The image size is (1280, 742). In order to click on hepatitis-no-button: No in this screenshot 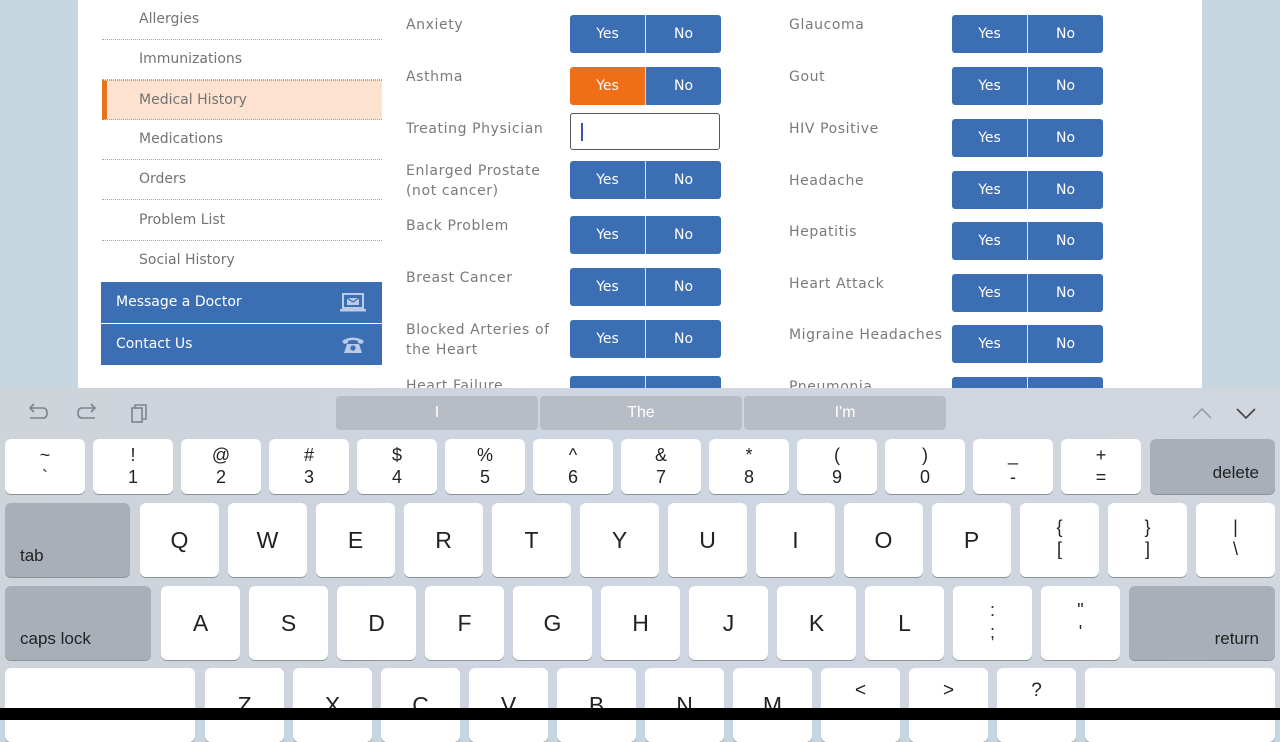, I will do `click(1065, 241)`.